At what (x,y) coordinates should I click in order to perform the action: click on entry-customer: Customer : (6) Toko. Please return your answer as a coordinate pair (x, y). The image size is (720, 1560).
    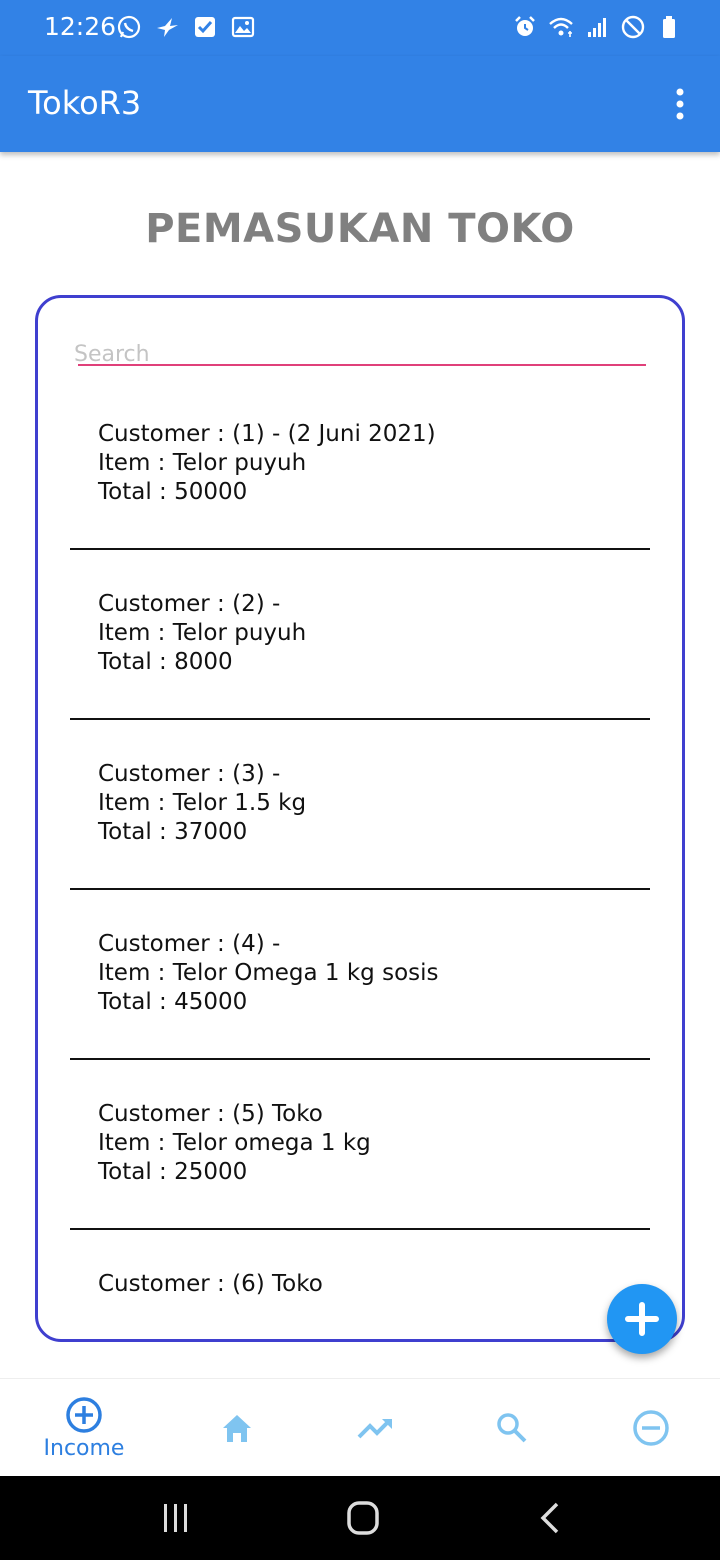
    Looking at the image, I should click on (210, 1284).